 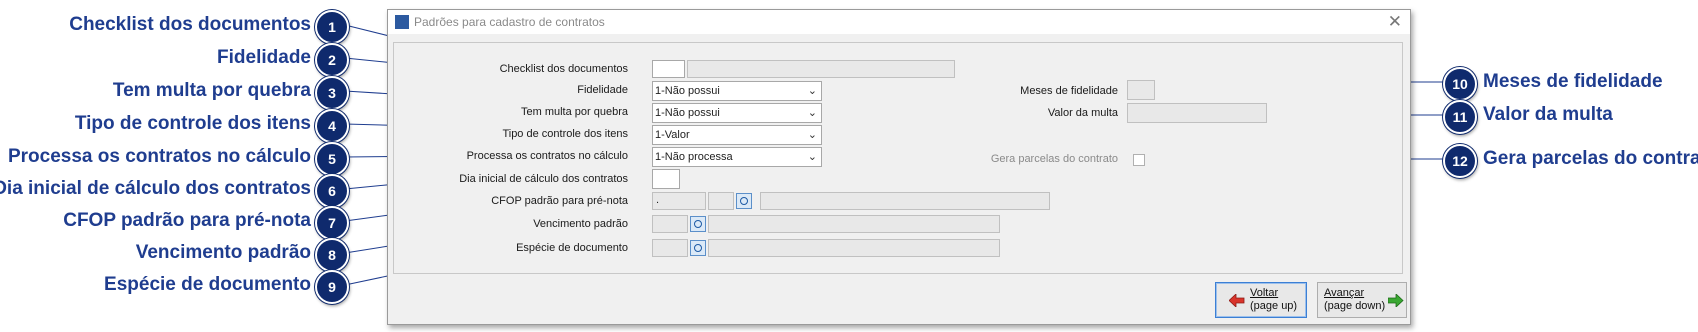 I want to click on callout-label-dia: Dia inicial de cálculo dos contratos, so click(x=155, y=188).